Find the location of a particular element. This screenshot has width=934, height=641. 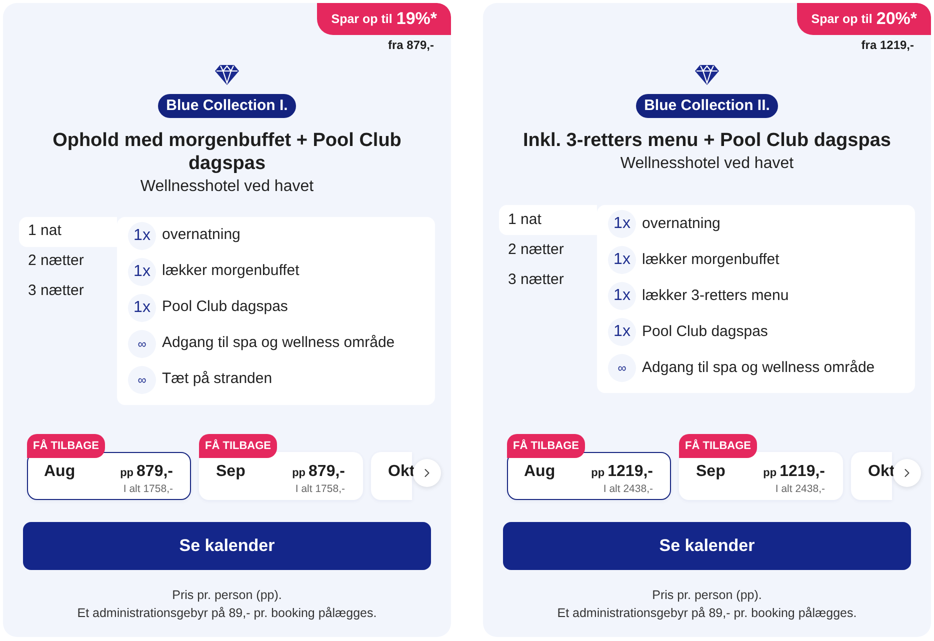

collection-tag: Blue Collection II. is located at coordinates (707, 106).